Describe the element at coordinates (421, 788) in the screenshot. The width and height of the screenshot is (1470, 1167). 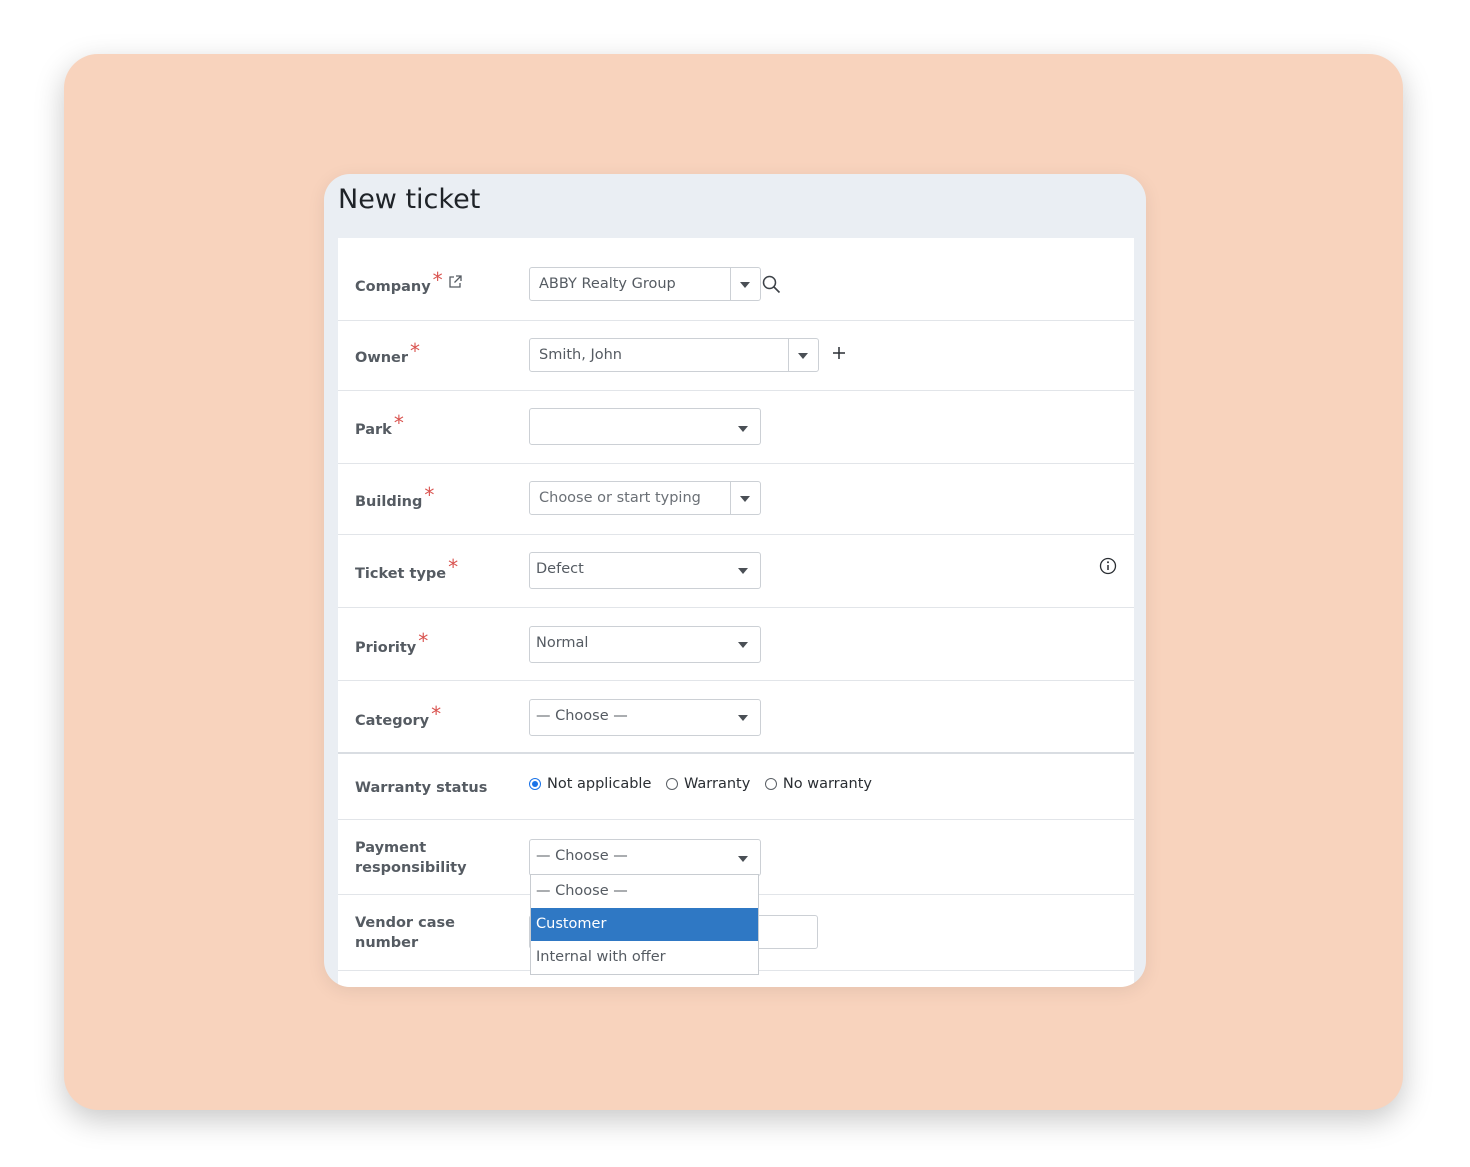
I see `warranty-label: Warranty status` at that location.